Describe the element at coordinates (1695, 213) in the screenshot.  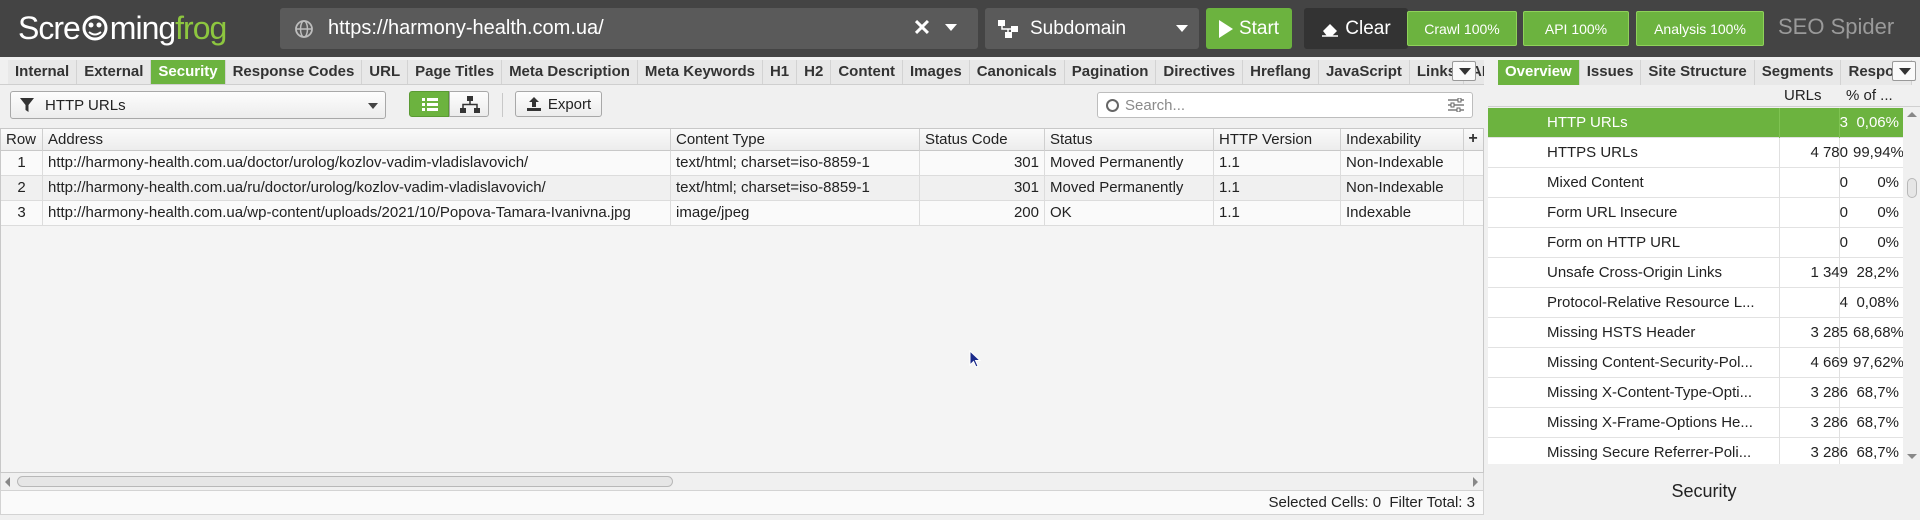
I see `overview-list-item: Form URL Insecure 0 0%` at that location.